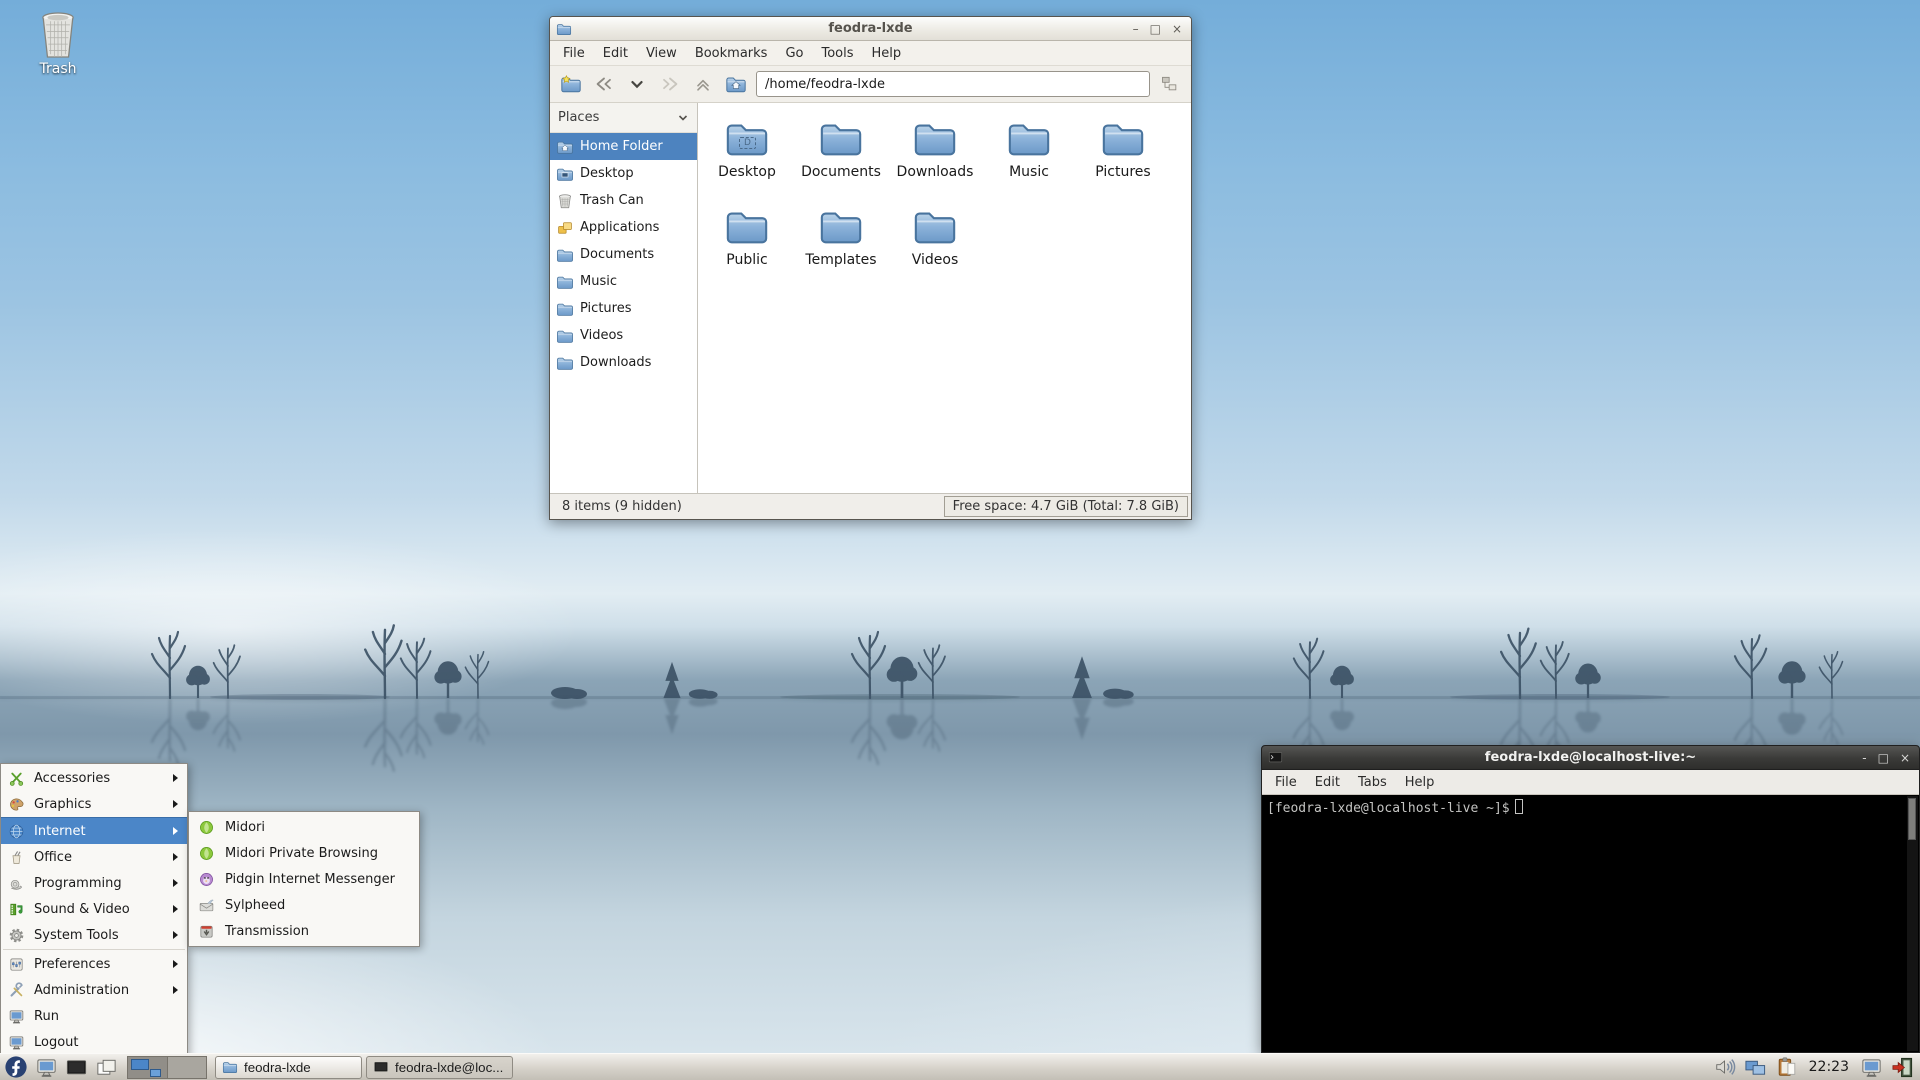  I want to click on minimize-all-button, so click(106, 1067).